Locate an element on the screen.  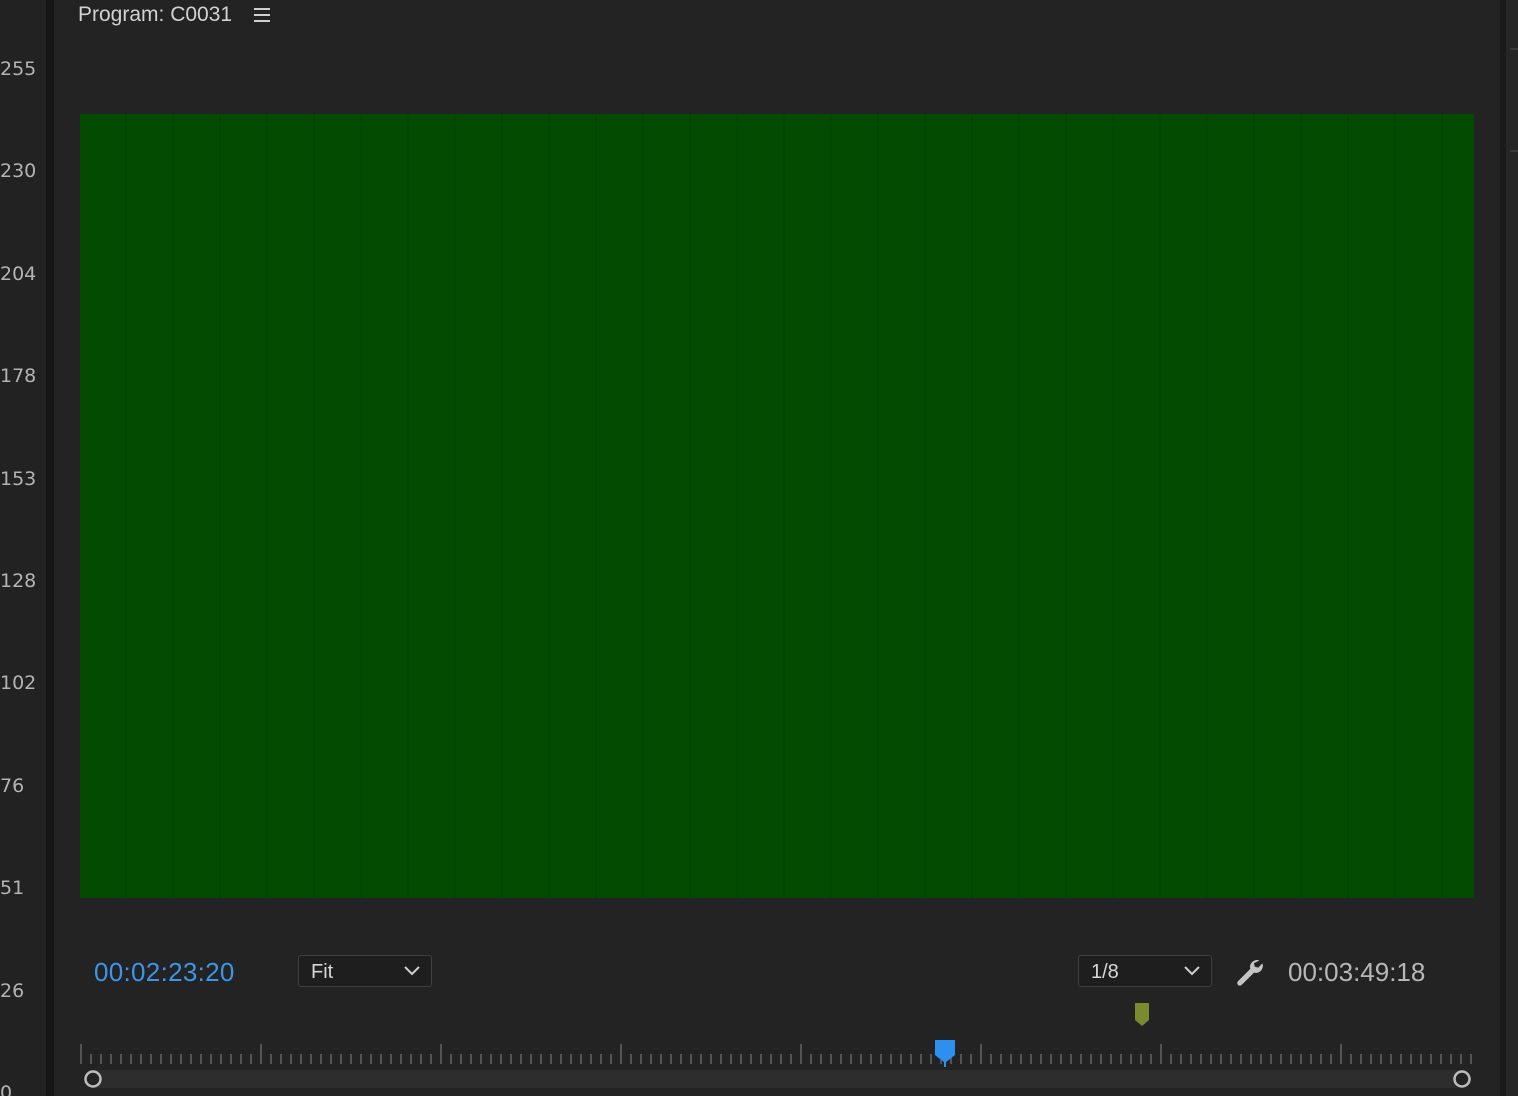
scale-label: 51 is located at coordinates (12, 888).